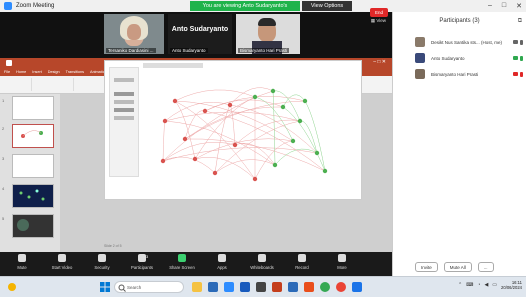 The width and height of the screenshot is (526, 297). What do you see at coordinates (229, 287) in the screenshot?
I see `zoom-taskbar-icon` at bounding box center [229, 287].